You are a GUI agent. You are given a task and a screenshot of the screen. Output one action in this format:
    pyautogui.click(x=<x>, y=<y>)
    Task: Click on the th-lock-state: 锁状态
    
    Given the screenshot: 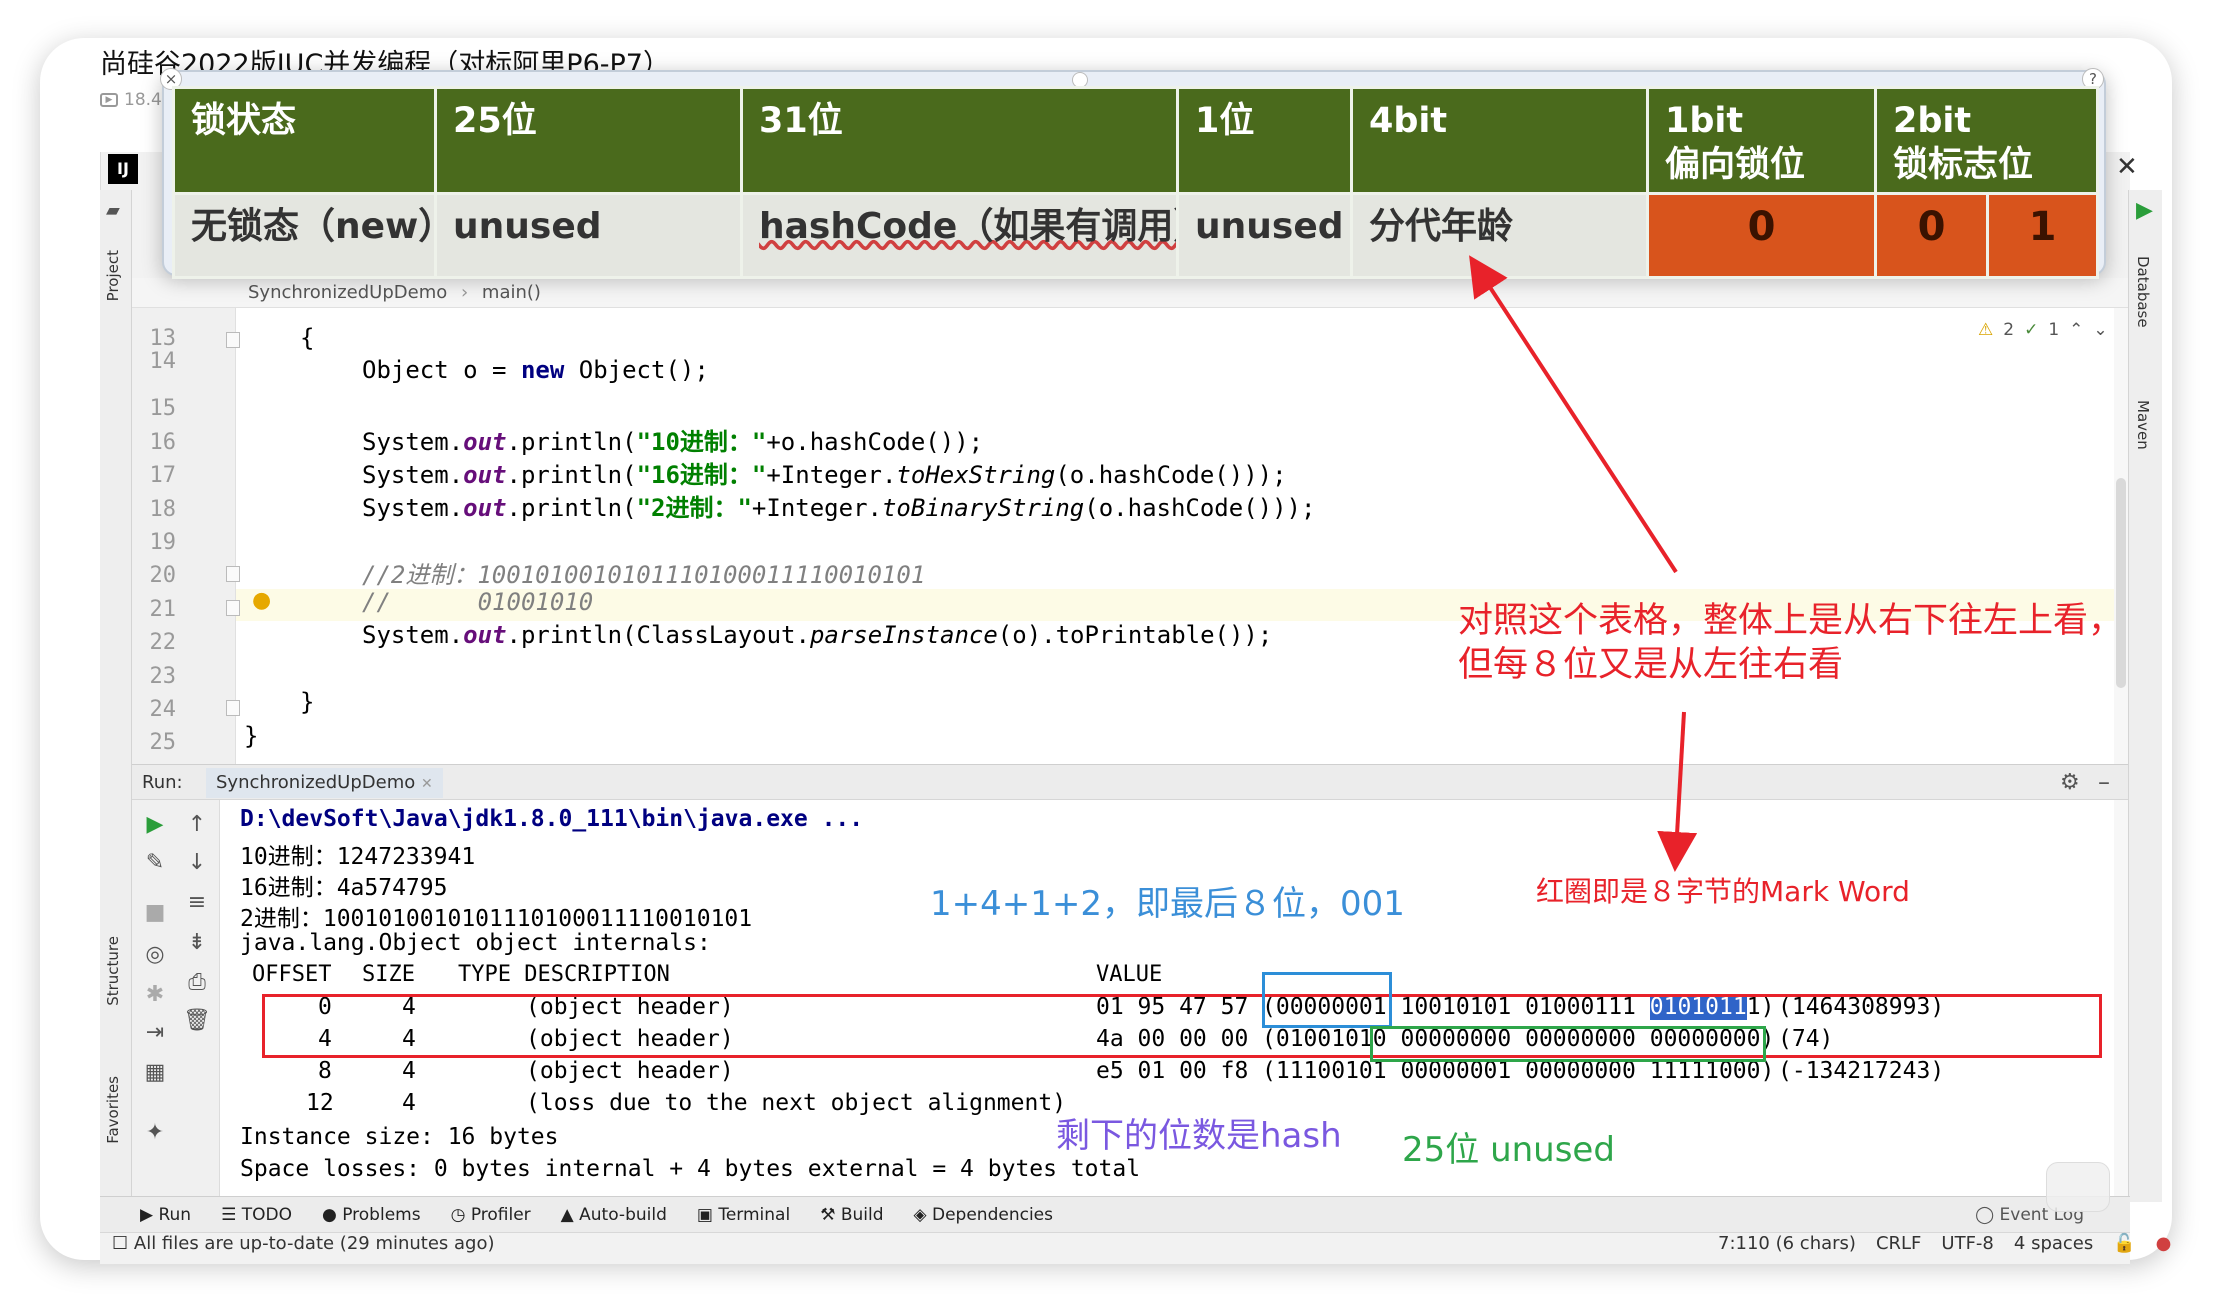 What is the action you would take?
    pyautogui.click(x=304, y=140)
    